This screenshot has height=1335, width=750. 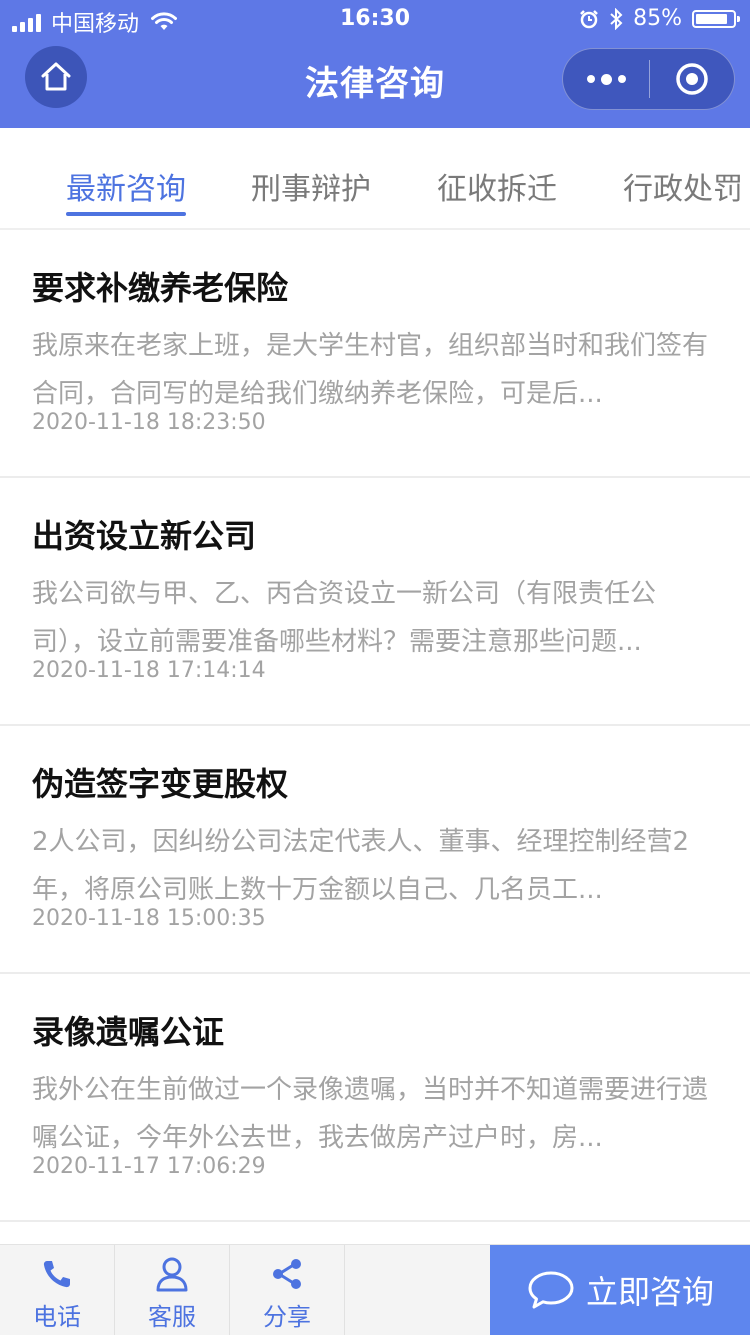 I want to click on customer-service-button: 客服, so click(x=172, y=1290).